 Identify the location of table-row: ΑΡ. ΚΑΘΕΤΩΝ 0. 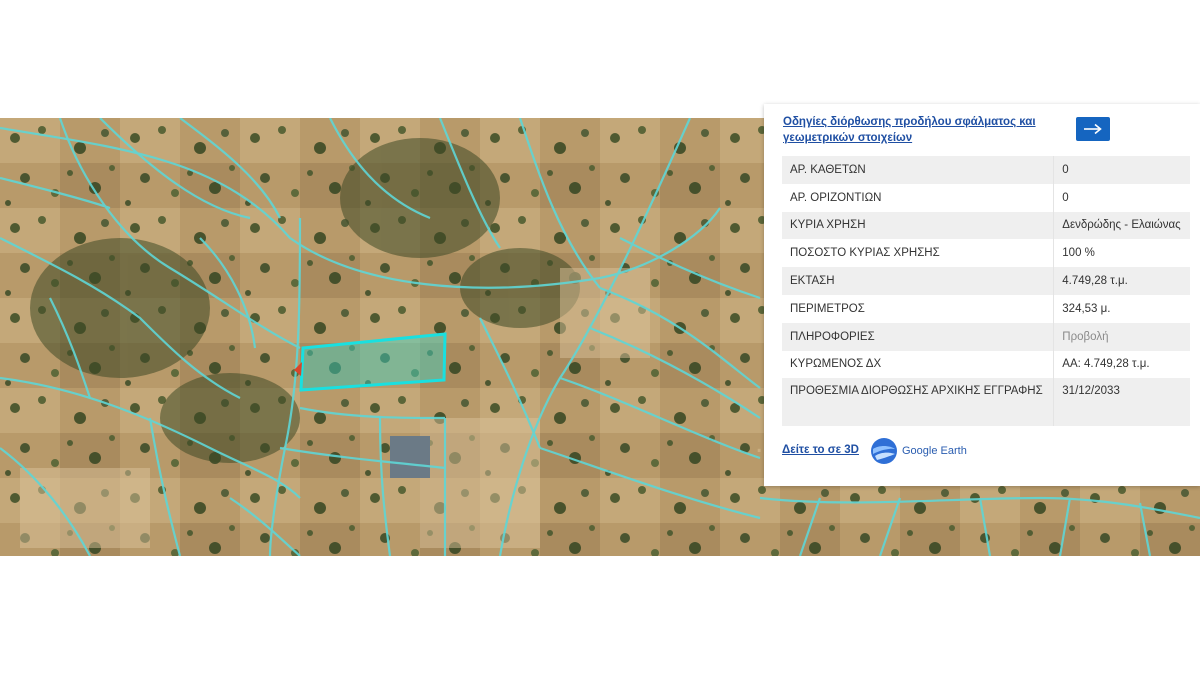
(986, 170).